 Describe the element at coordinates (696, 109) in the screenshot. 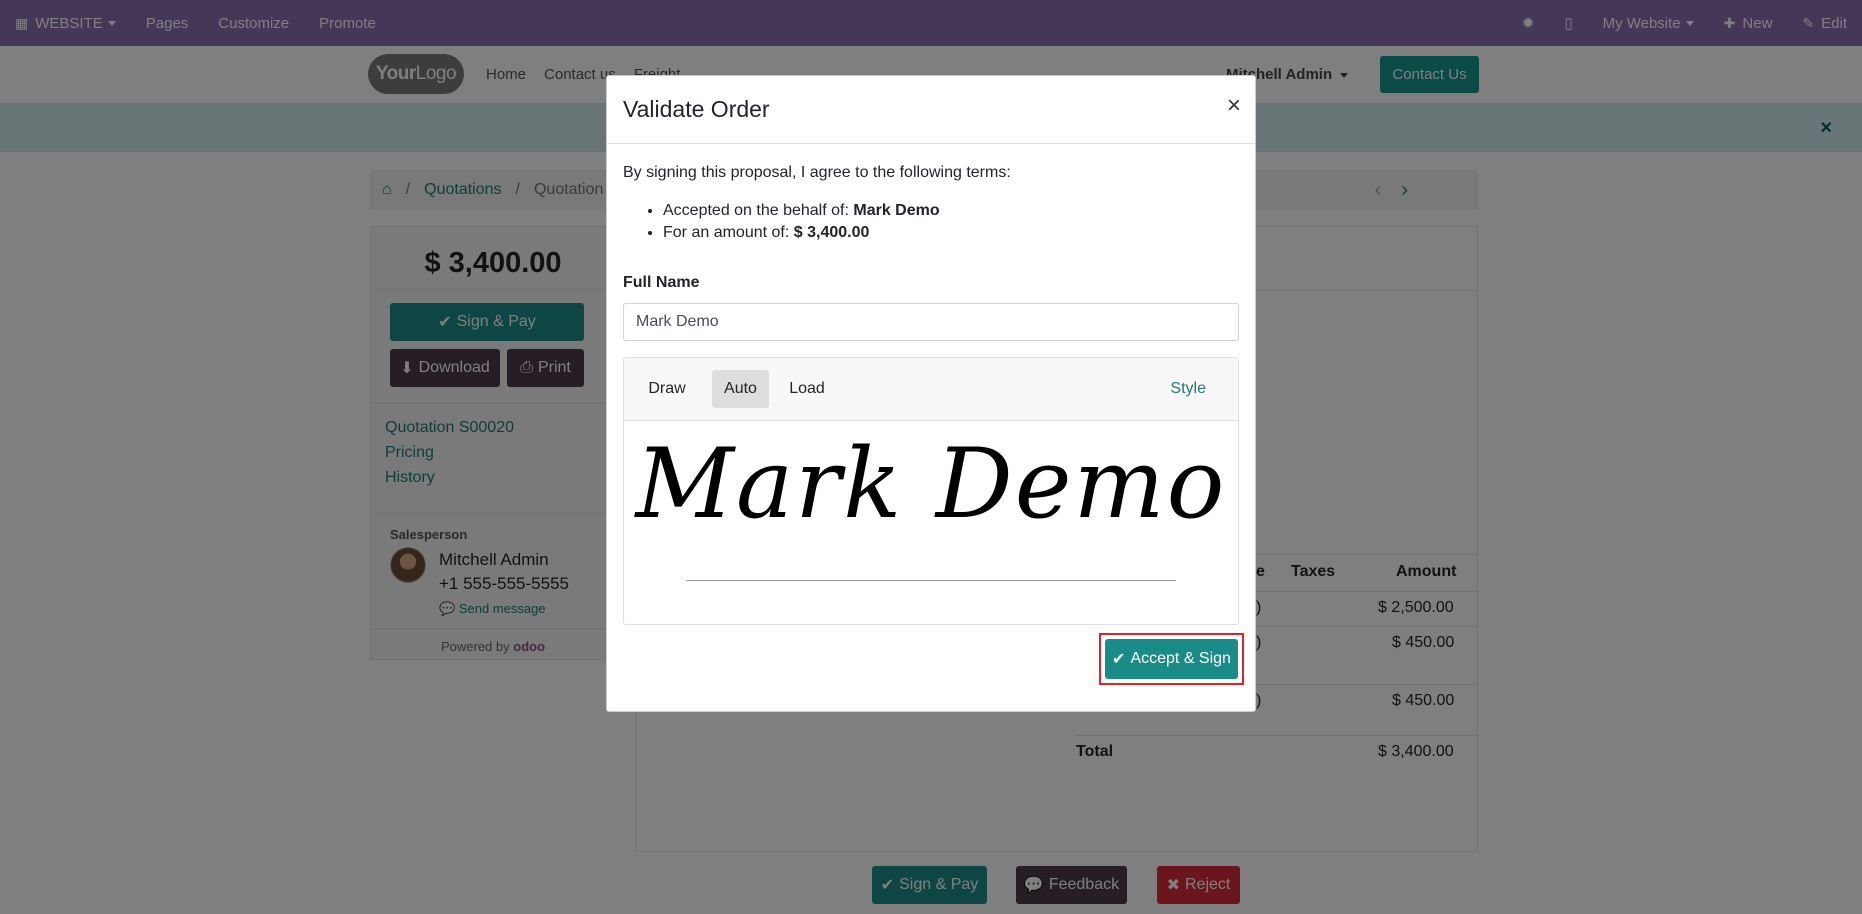

I see `modal-title: Validate Order` at that location.